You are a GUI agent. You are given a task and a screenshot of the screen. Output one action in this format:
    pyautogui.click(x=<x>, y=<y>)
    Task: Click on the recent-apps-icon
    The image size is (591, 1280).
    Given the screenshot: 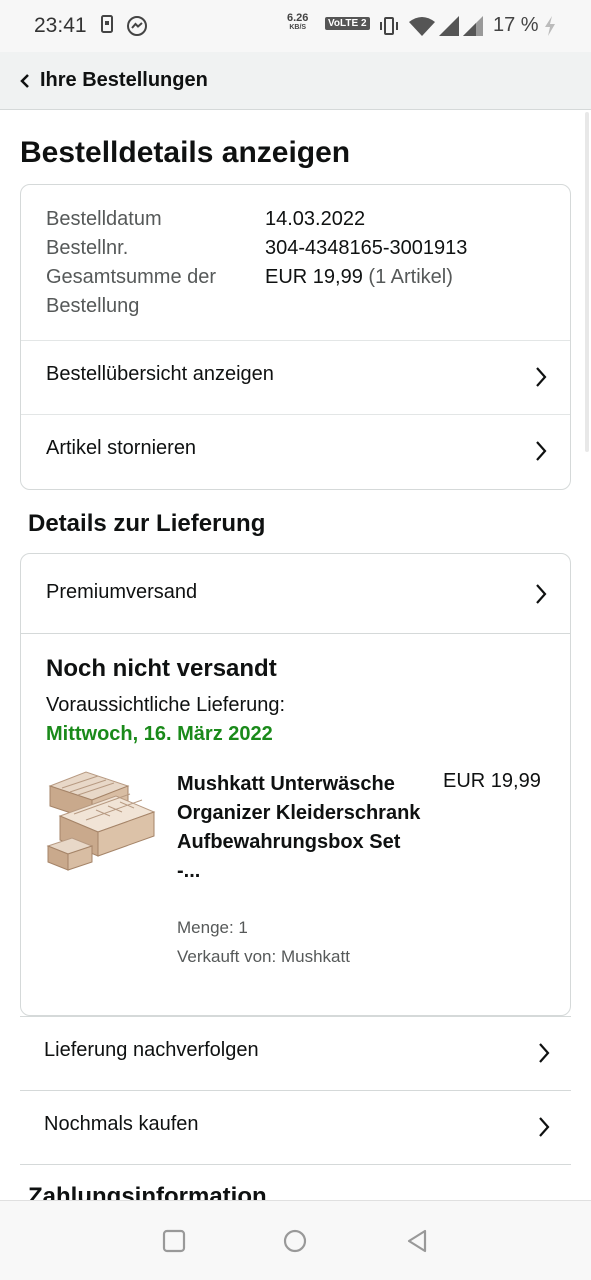 What is the action you would take?
    pyautogui.click(x=174, y=1241)
    